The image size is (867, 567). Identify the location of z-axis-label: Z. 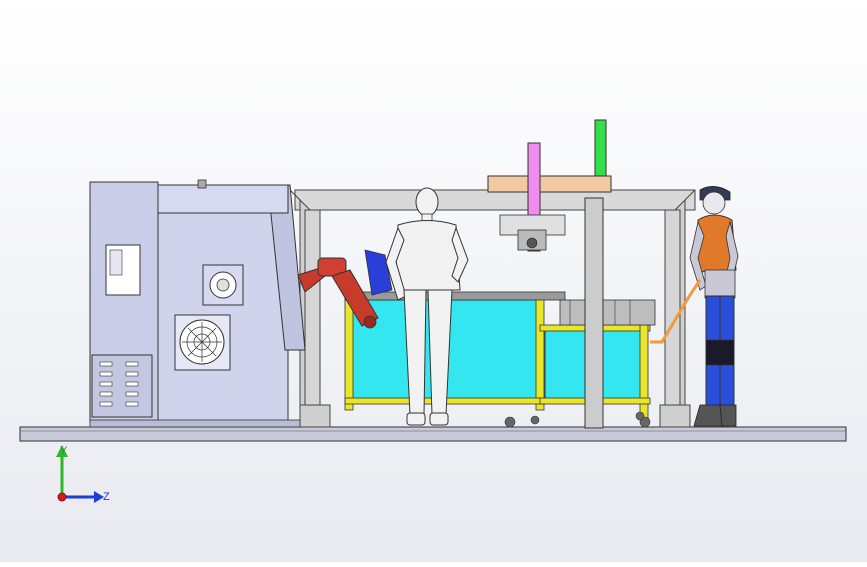
(106, 497).